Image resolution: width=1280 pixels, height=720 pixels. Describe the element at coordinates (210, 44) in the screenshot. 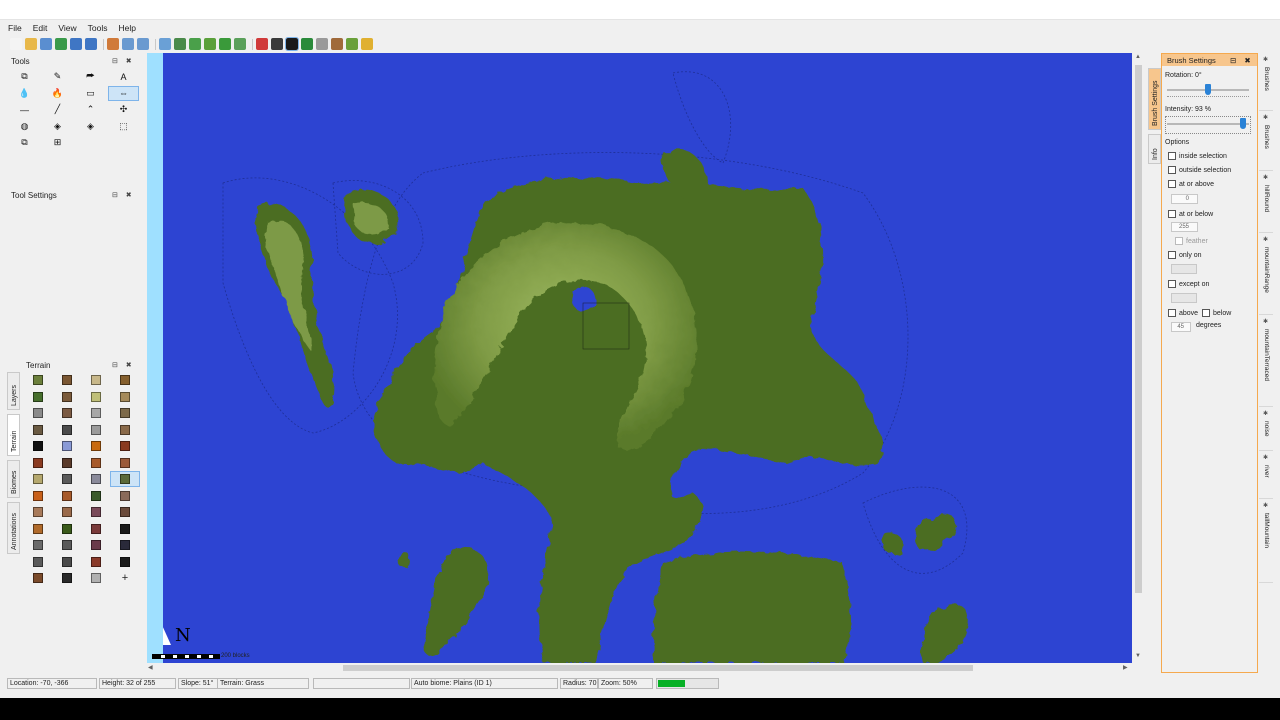

I see `add-icon` at that location.